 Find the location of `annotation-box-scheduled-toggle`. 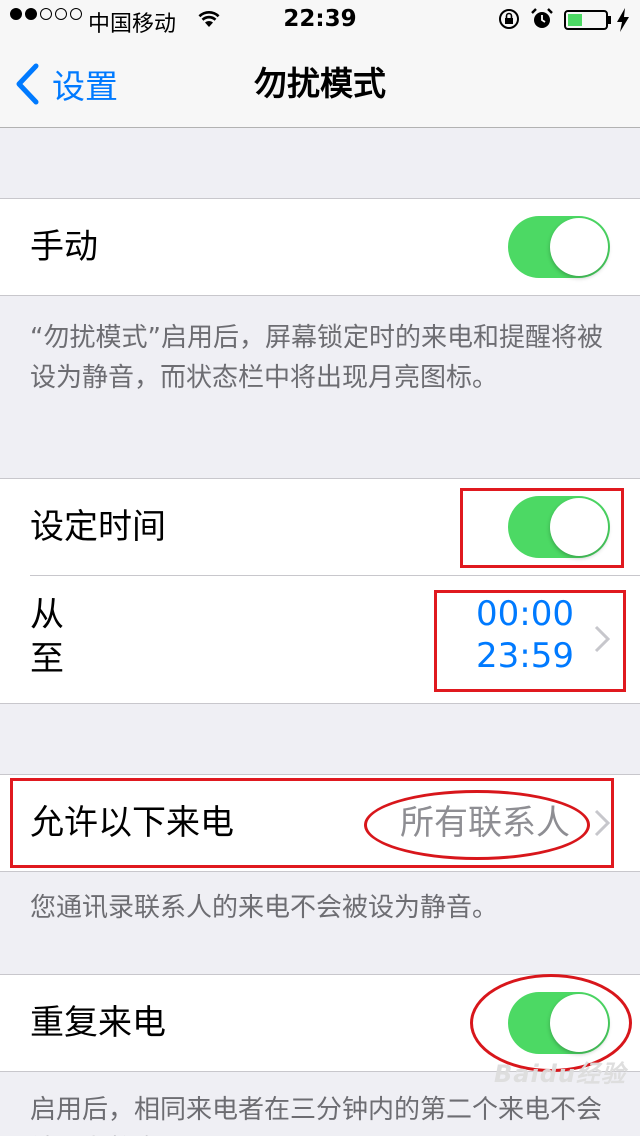

annotation-box-scheduled-toggle is located at coordinates (542, 528).